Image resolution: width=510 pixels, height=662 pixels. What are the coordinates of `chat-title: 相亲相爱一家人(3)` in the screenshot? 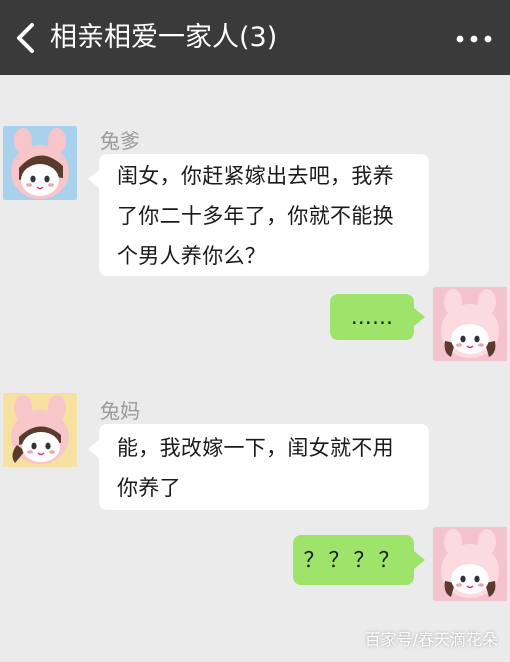 It's located at (164, 37).